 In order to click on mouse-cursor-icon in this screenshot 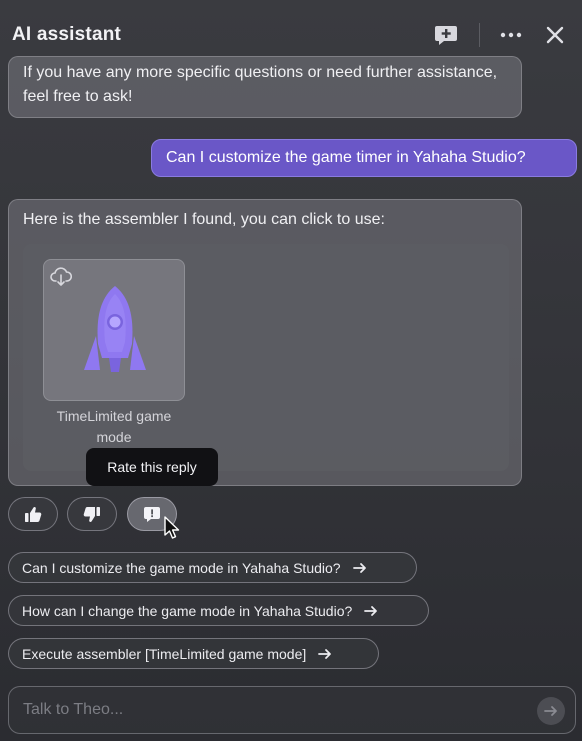, I will do `click(172, 527)`.